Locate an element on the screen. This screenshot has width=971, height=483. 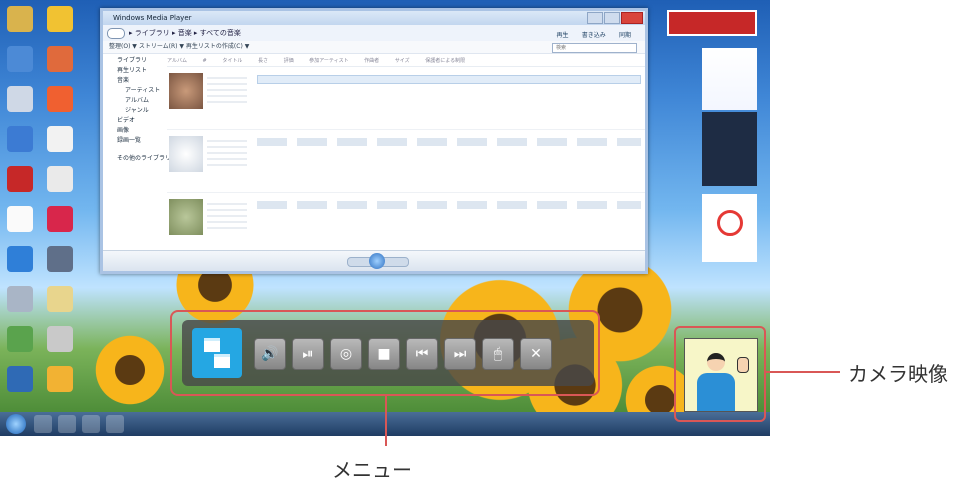
column-header: 長さ is located at coordinates (263, 61).